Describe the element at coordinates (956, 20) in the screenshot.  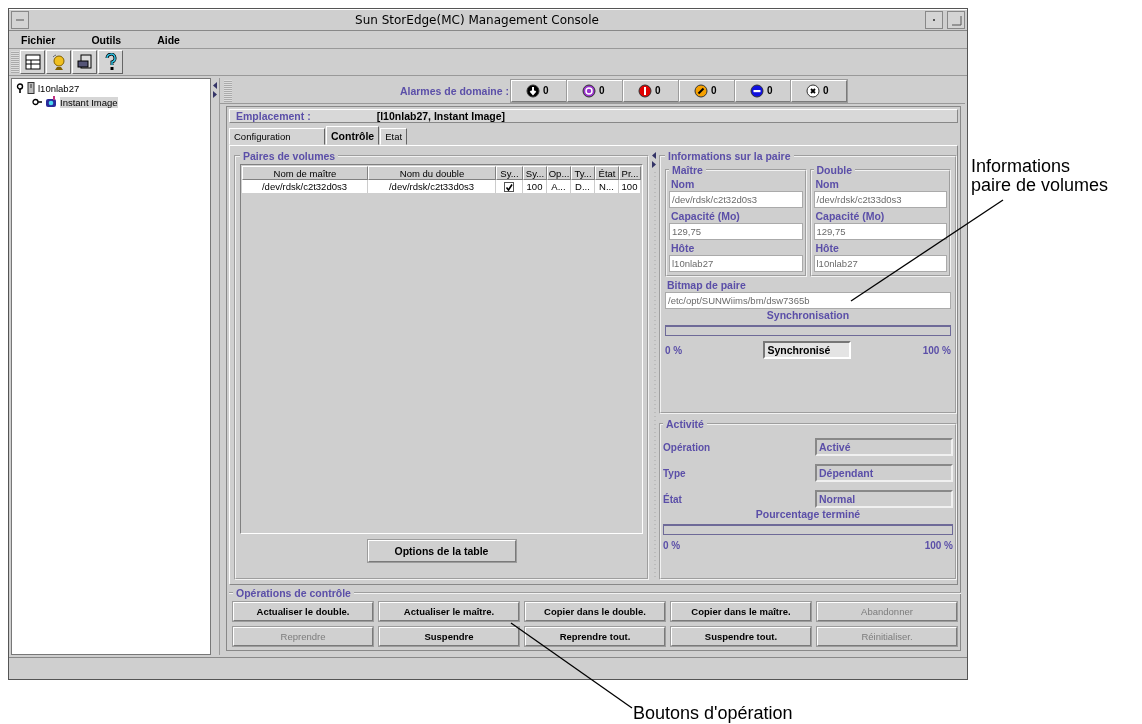
I see `corner-icon` at that location.